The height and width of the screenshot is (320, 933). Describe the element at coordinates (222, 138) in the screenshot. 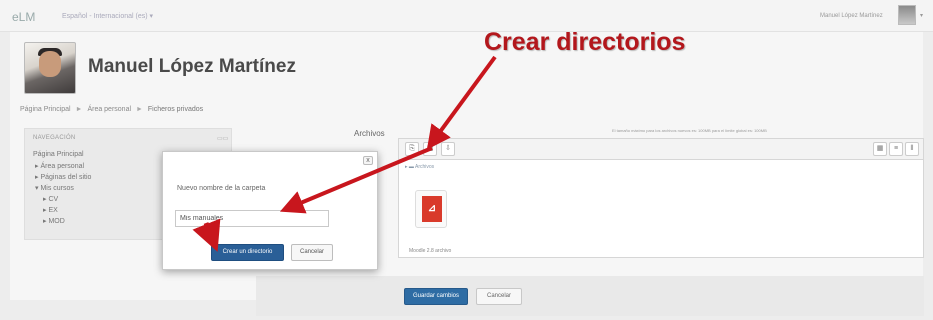

I see `block-controls-icon: ▭▭` at that location.